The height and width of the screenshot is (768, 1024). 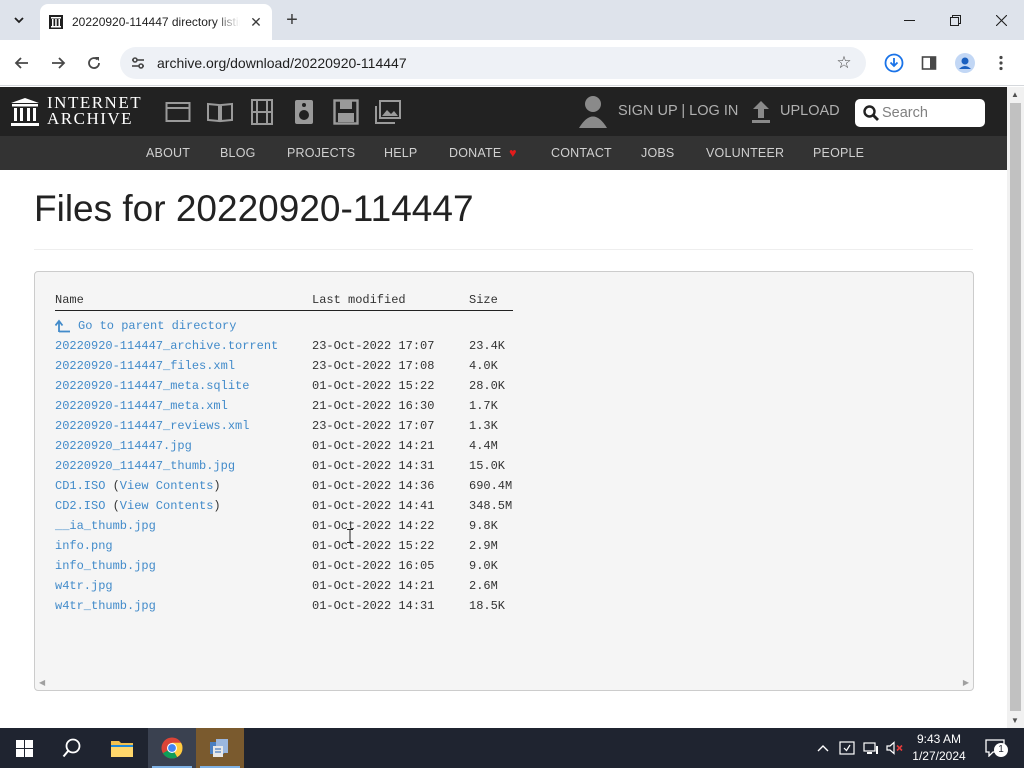 What do you see at coordinates (939, 739) in the screenshot?
I see `clock-time: 9:43 AM` at bounding box center [939, 739].